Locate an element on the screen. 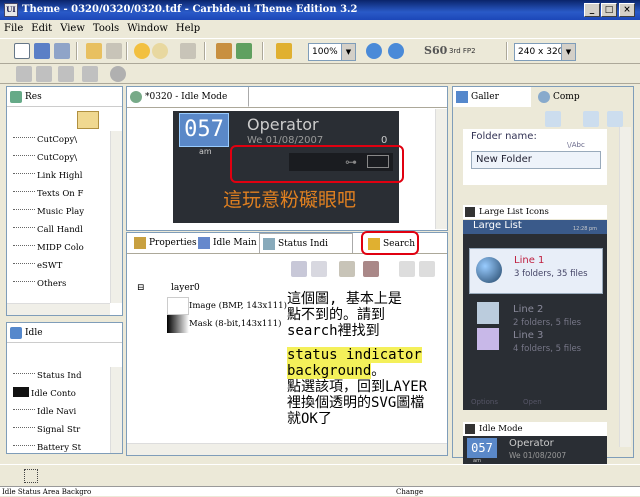 The image size is (640, 497). clock-display: 057 is located at coordinates (204, 130).